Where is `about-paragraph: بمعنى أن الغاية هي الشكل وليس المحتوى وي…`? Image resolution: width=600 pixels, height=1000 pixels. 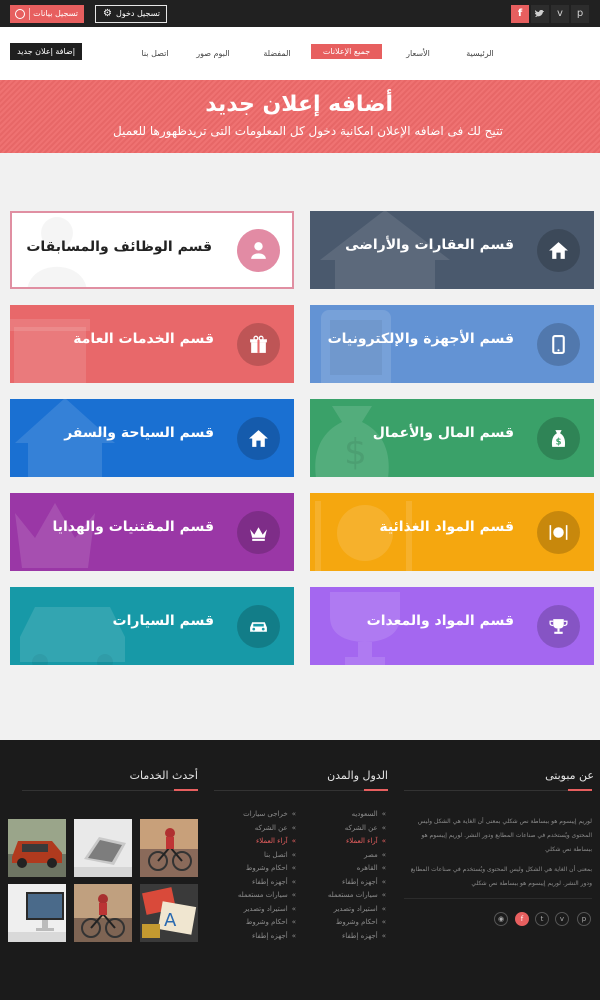
about-paragraph: بمعنى أن الغاية هي الشكل وليس المحتوى وي… is located at coordinates (501, 876).